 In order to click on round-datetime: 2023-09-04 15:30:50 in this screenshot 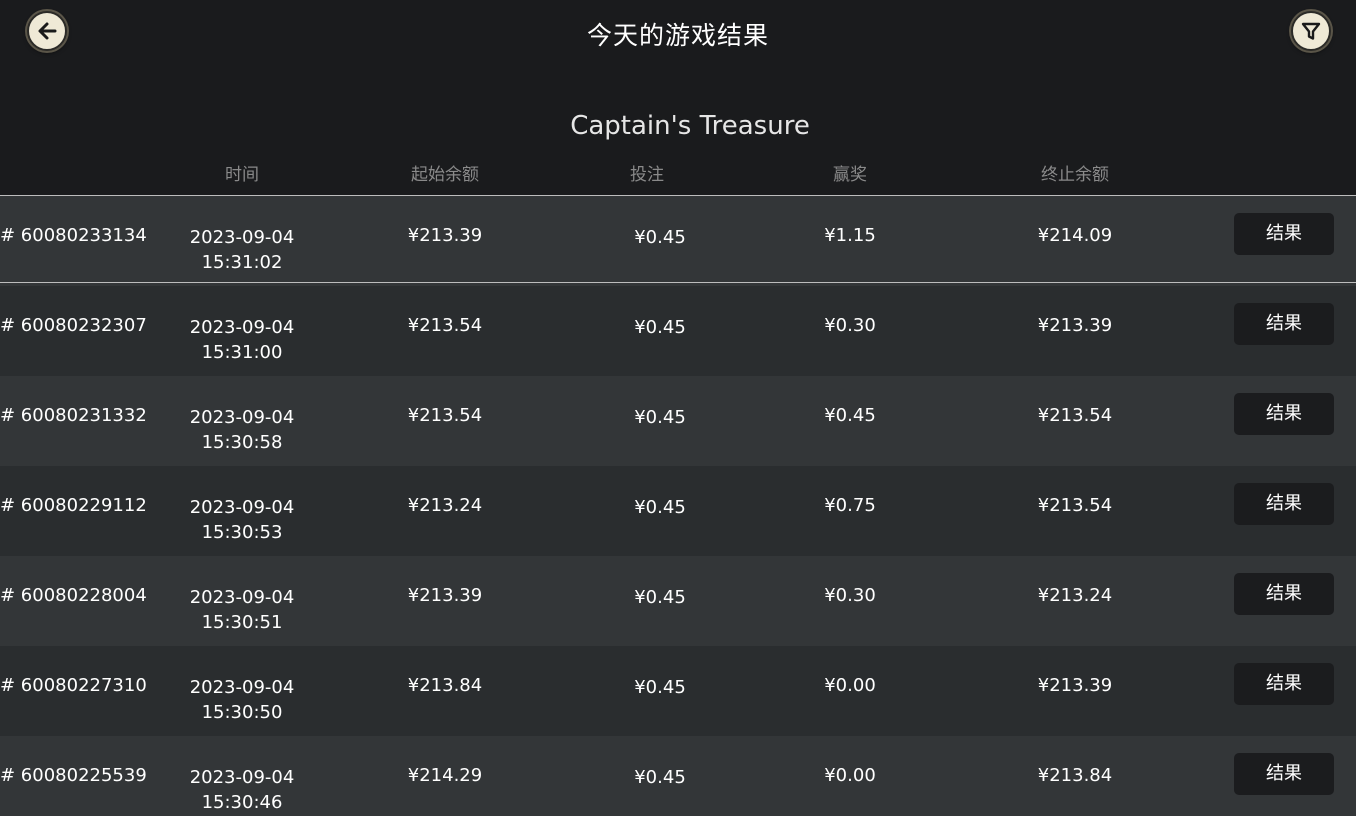, I will do `click(242, 700)`.